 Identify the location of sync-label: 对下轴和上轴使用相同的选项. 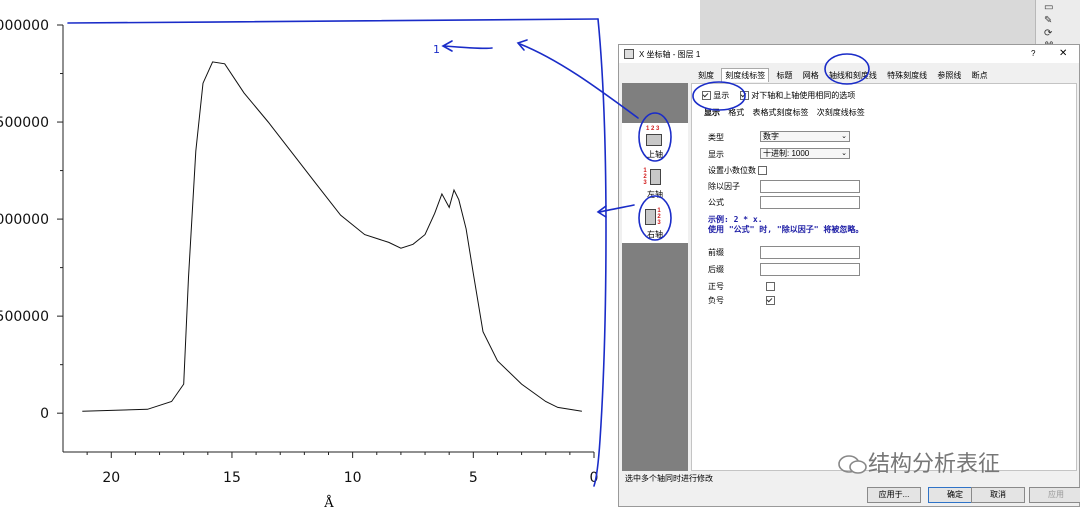
(803, 95).